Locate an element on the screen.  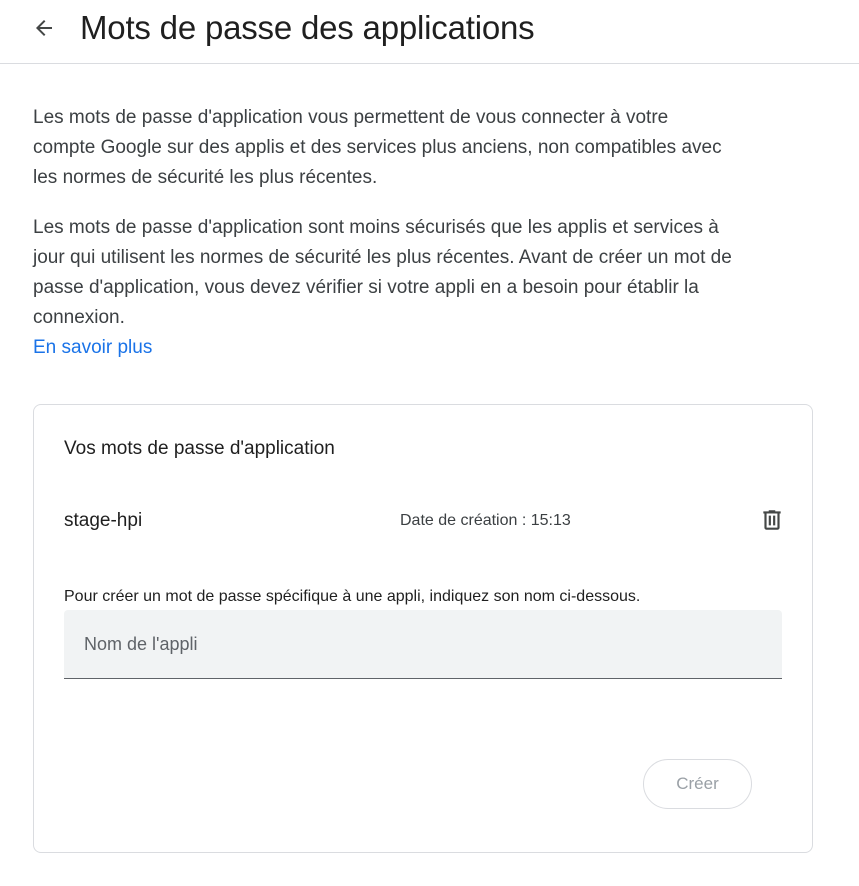
app-name-field is located at coordinates (423, 644).